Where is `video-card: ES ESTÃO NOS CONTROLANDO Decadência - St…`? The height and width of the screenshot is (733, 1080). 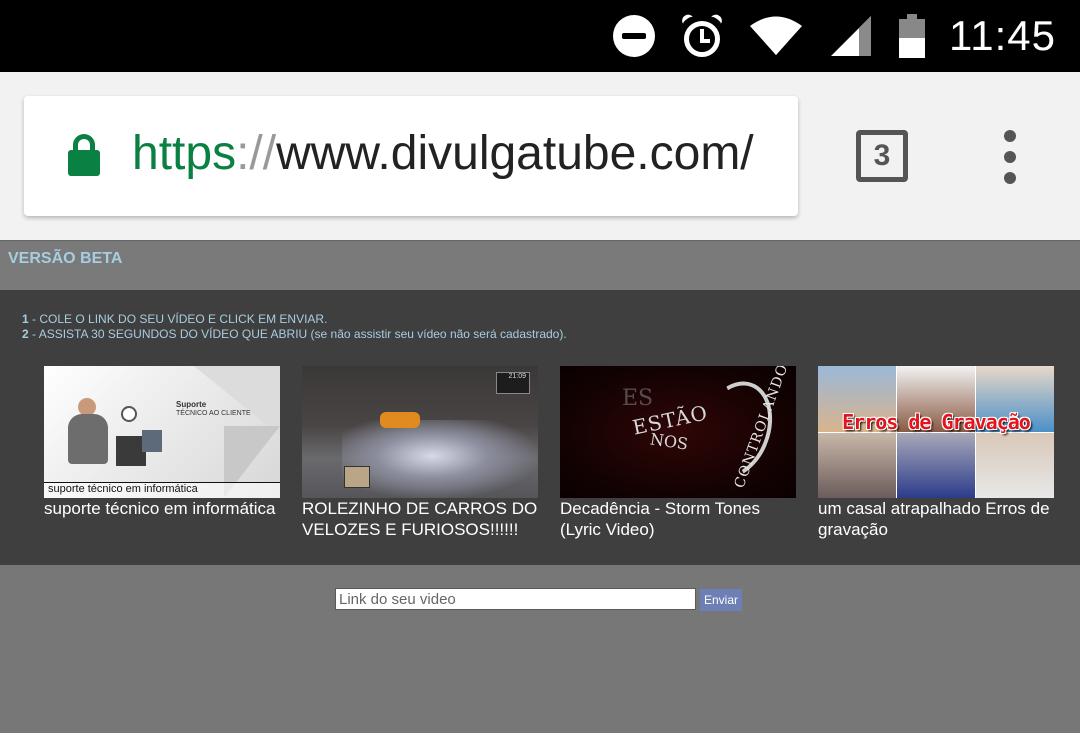 video-card: ES ESTÃO NOS CONTROLANDO Decadência - St… is located at coordinates (678, 453).